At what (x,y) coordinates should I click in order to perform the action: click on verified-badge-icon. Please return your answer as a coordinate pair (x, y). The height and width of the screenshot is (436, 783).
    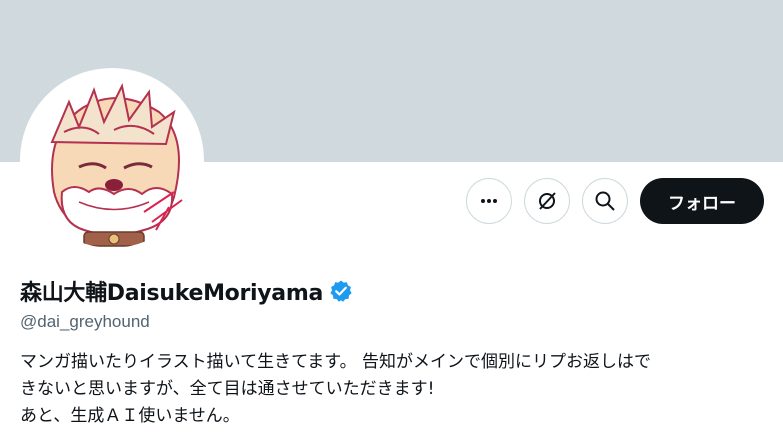
    Looking at the image, I should click on (341, 291).